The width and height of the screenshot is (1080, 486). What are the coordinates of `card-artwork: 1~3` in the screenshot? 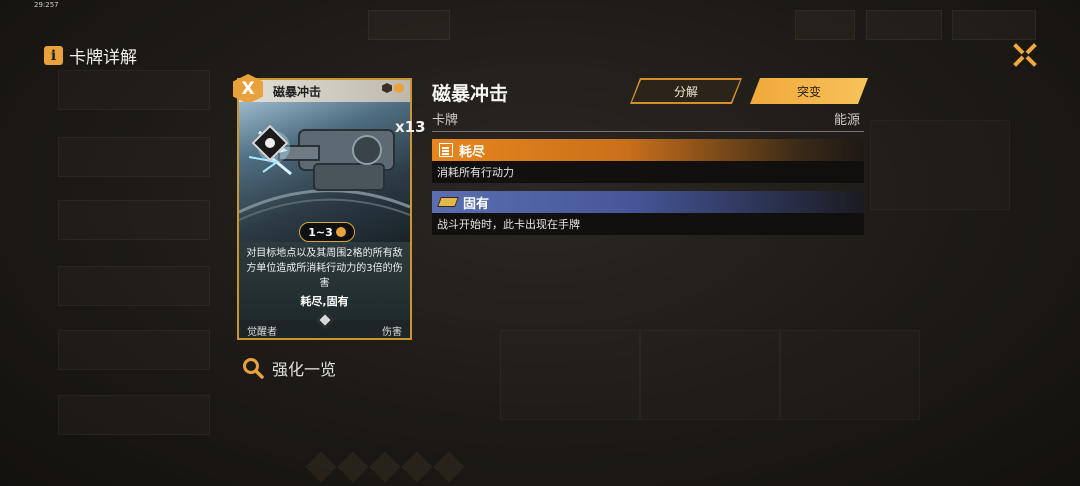 It's located at (324, 172).